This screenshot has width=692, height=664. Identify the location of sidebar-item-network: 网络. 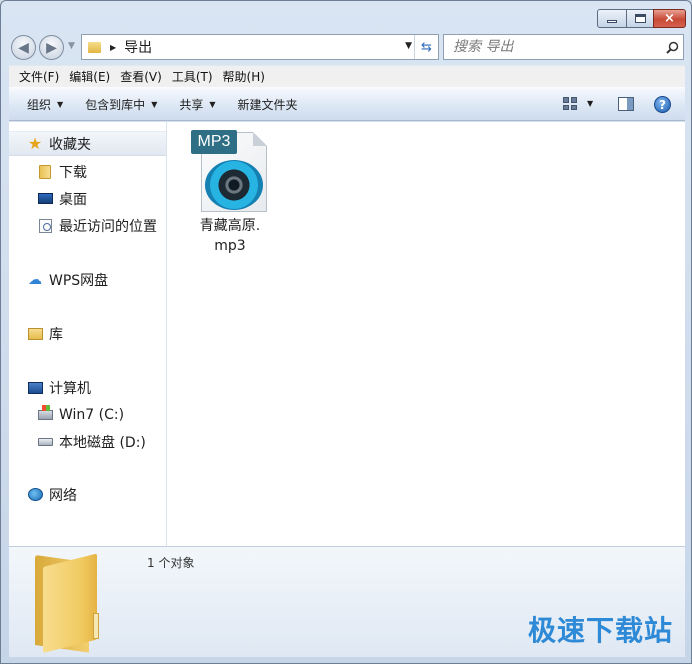
(87, 494).